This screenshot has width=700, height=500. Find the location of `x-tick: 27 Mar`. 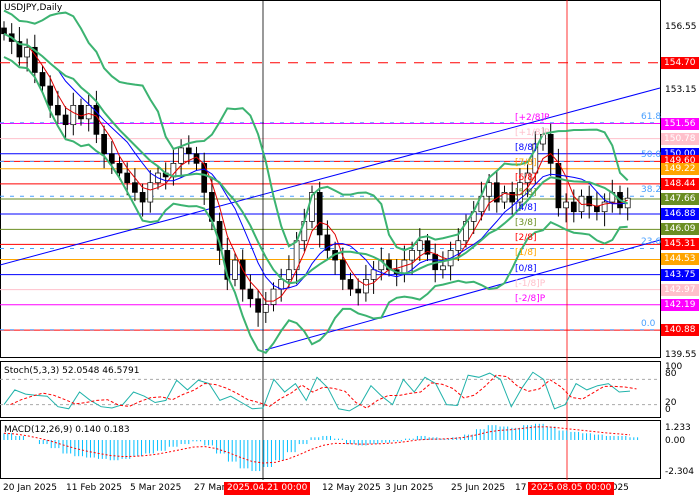

x-tick: 27 Mar is located at coordinates (210, 488).